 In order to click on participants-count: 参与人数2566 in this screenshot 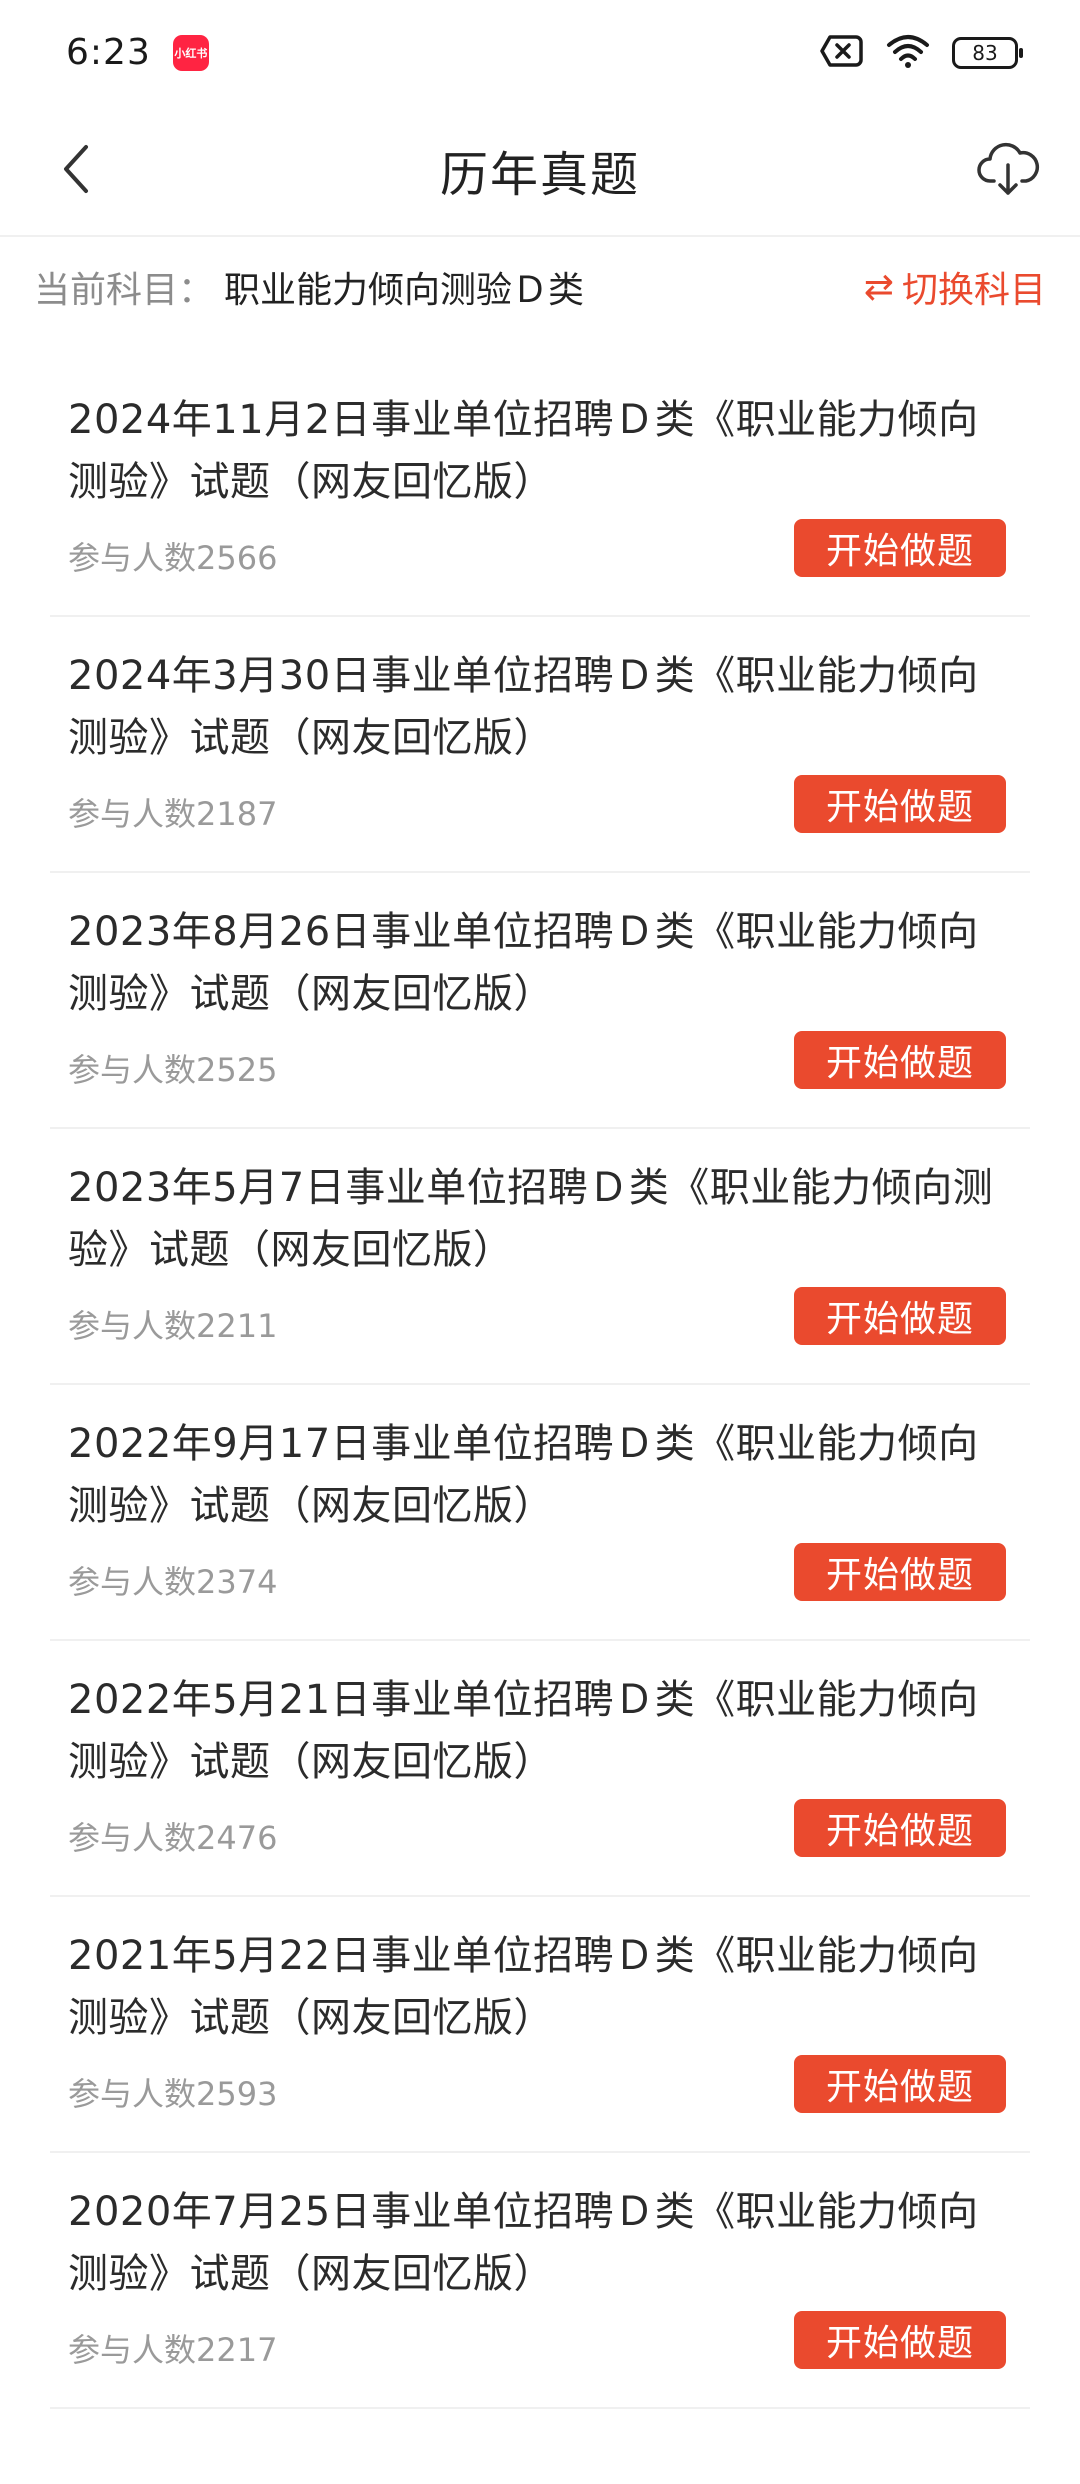, I will do `click(173, 558)`.